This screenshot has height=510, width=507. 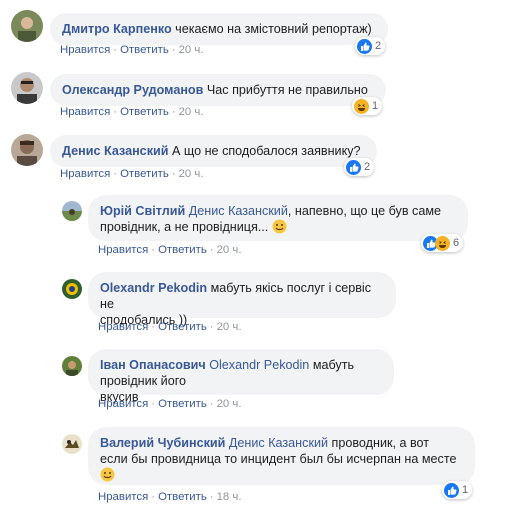 I want to click on comment-author: Олександр Рудоманов, so click(x=132, y=90).